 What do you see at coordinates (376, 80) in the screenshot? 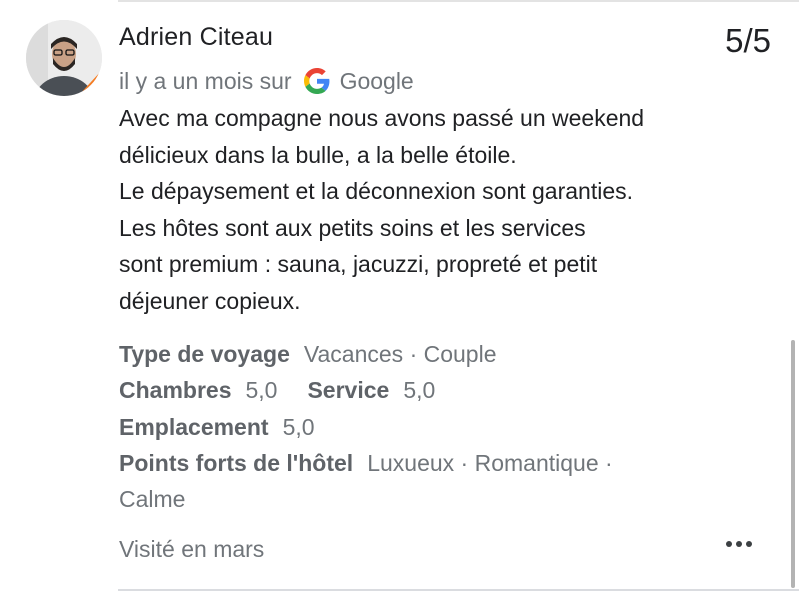
I see `review-source: Google` at bounding box center [376, 80].